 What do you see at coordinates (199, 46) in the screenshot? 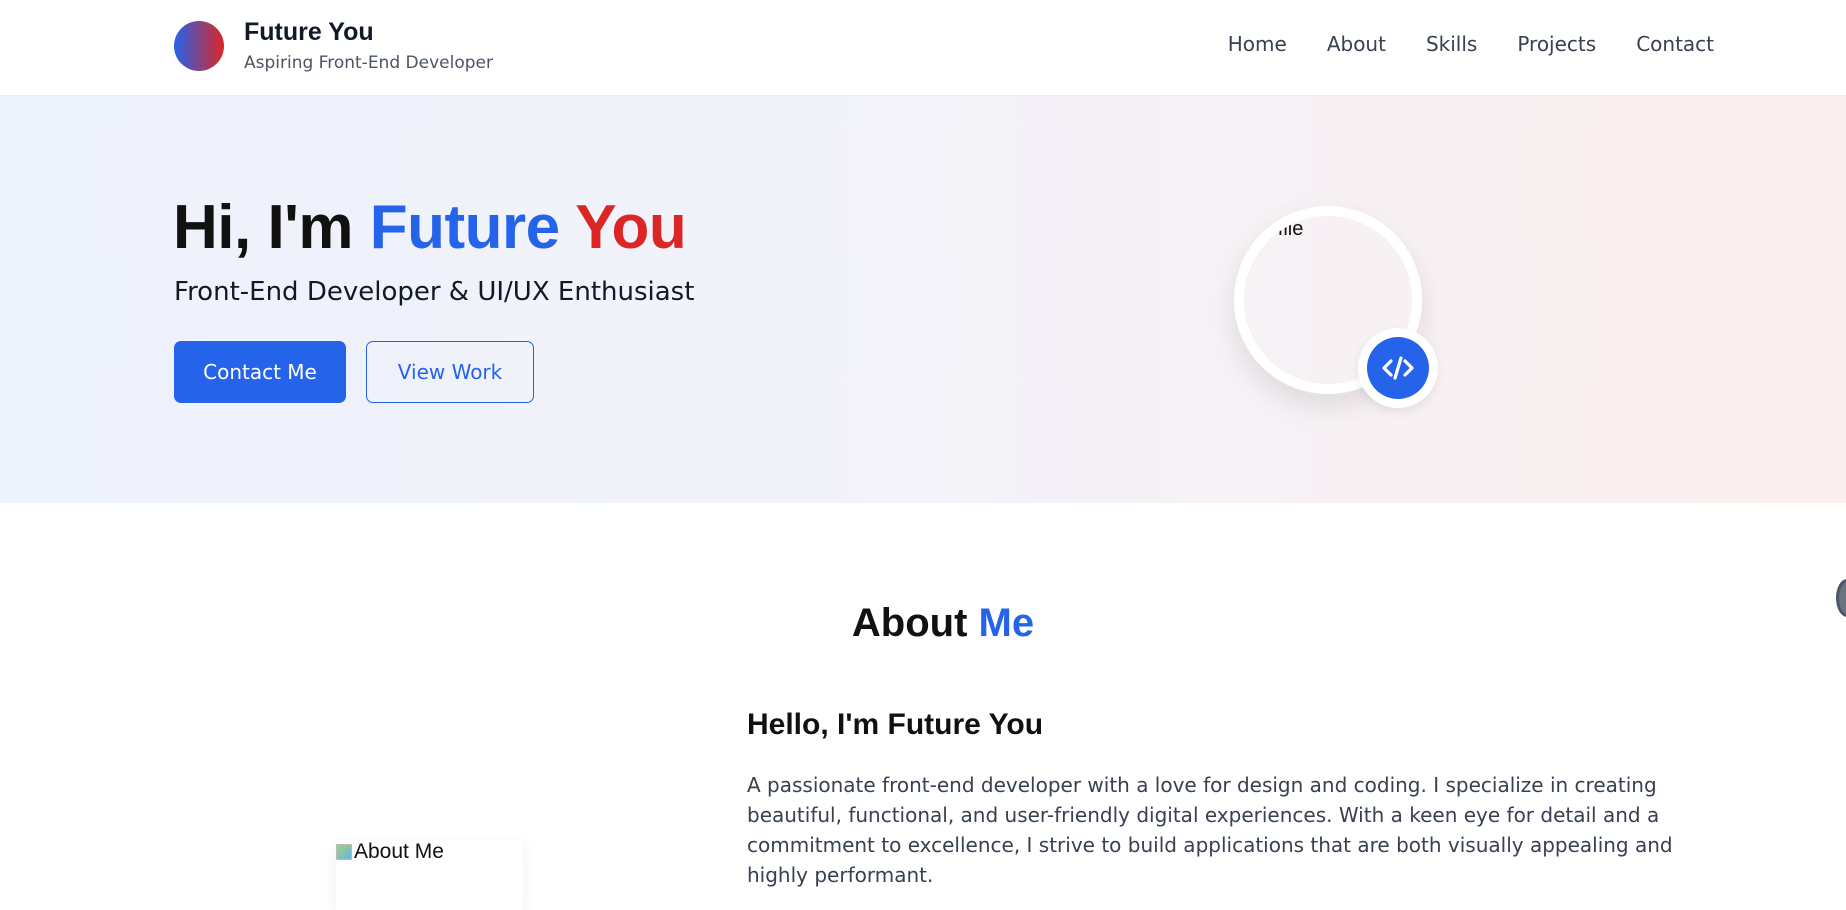
I see `logo` at bounding box center [199, 46].